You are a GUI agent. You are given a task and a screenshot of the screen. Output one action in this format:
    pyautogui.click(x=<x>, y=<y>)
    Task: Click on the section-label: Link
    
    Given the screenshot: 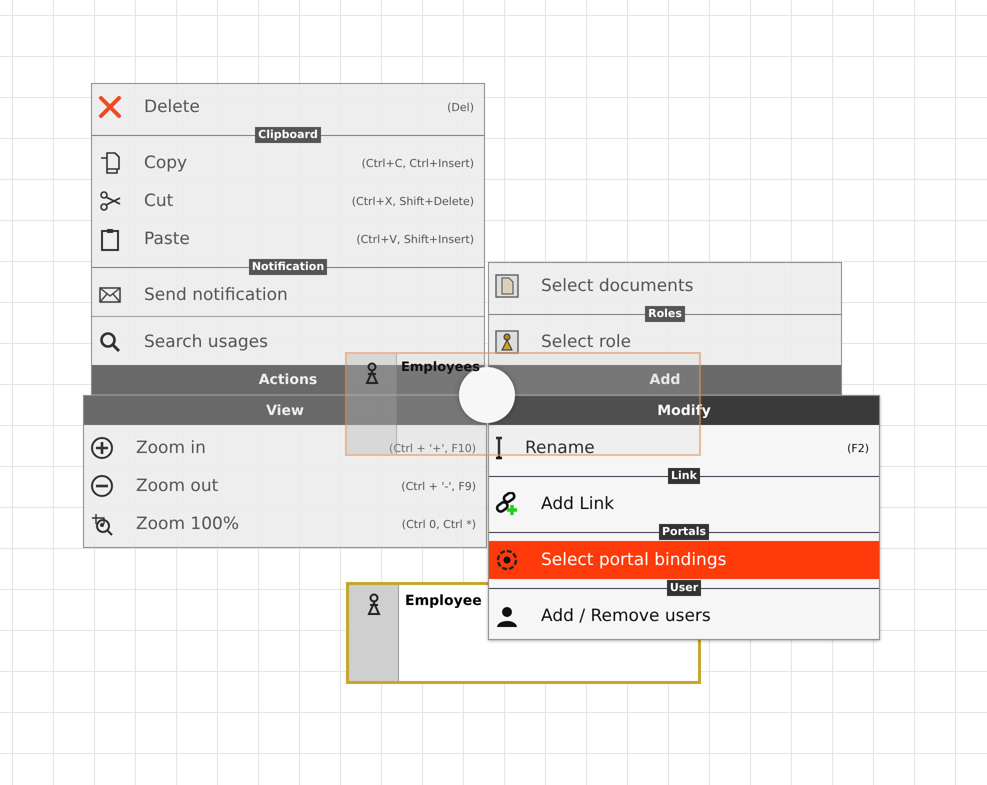 What is the action you would take?
    pyautogui.click(x=684, y=476)
    